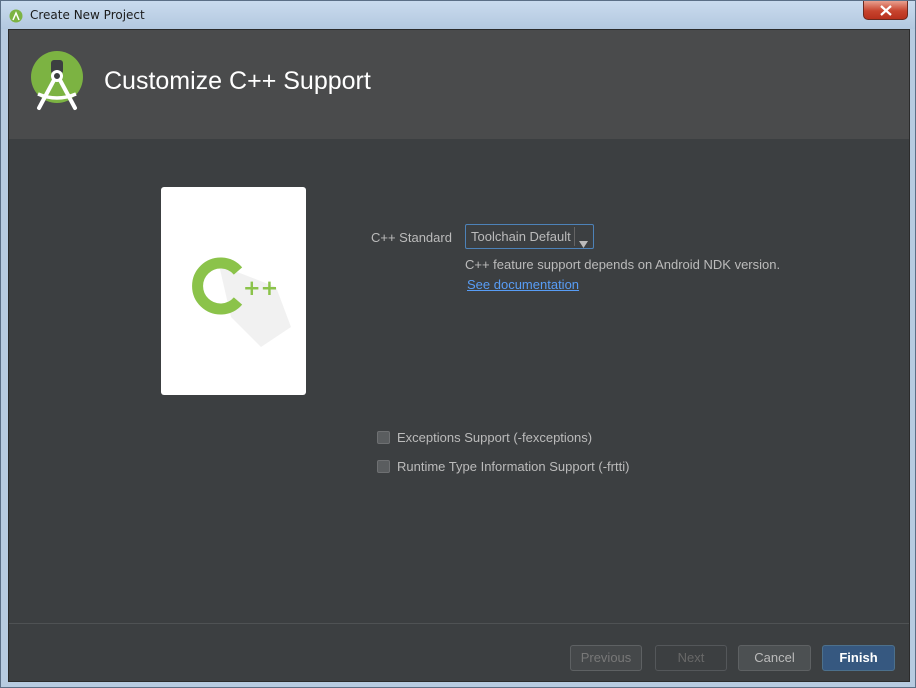 The width and height of the screenshot is (916, 688). What do you see at coordinates (858, 658) in the screenshot?
I see `finish-button: Finish` at bounding box center [858, 658].